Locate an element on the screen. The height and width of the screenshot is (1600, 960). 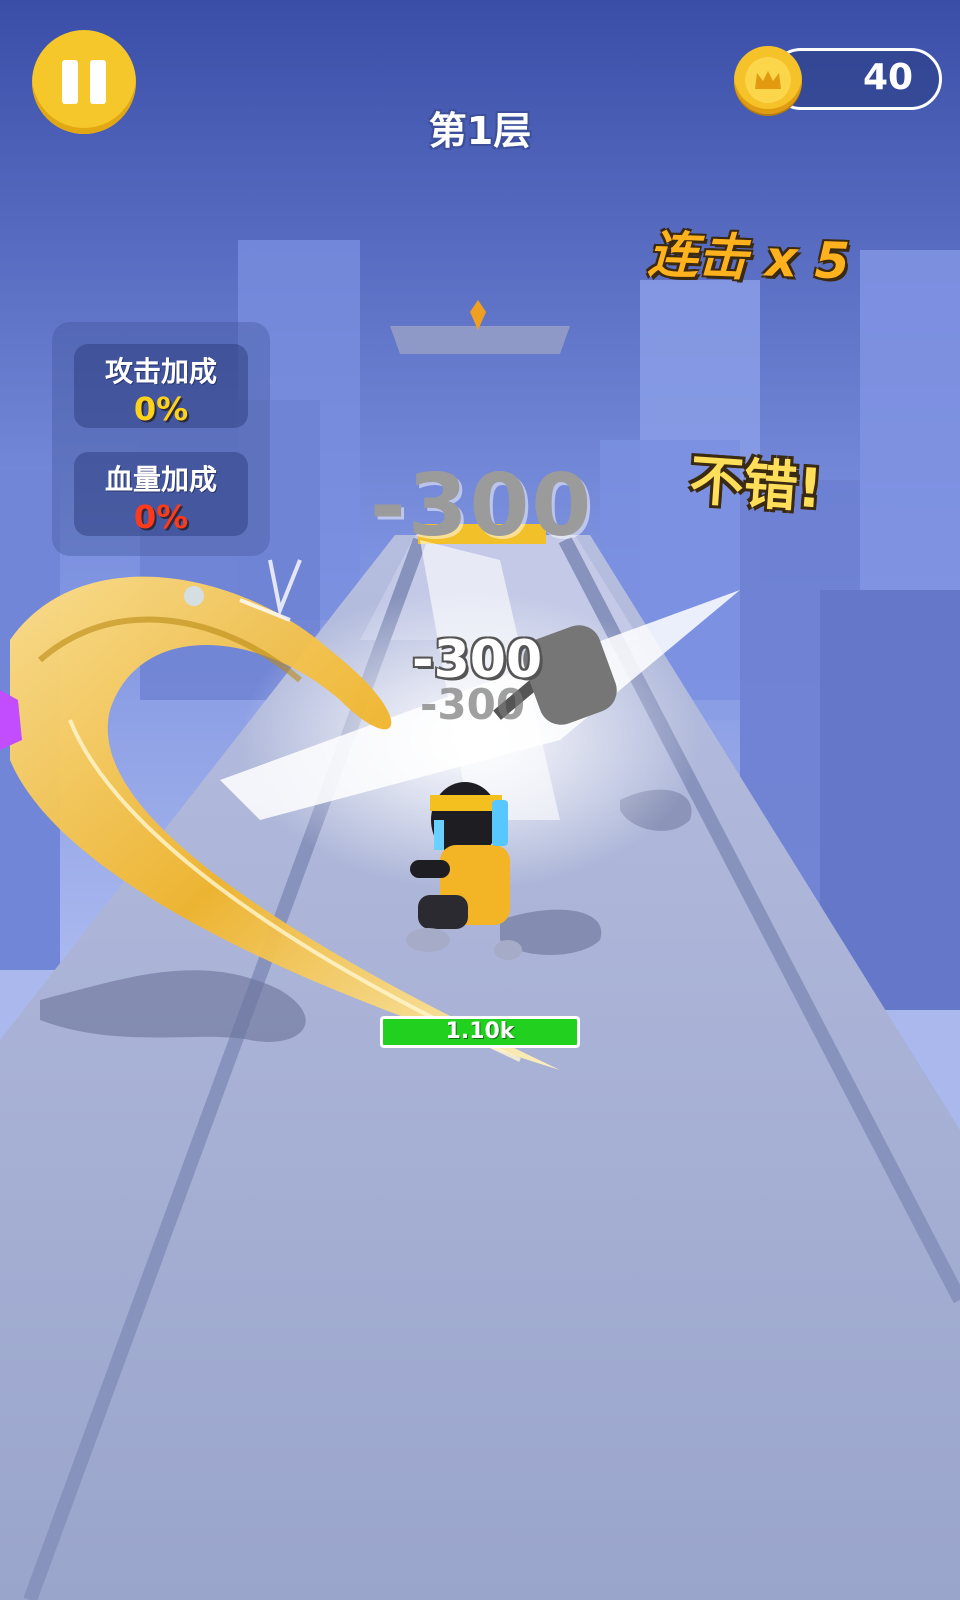
damage-number: -300 is located at coordinates (477, 660).